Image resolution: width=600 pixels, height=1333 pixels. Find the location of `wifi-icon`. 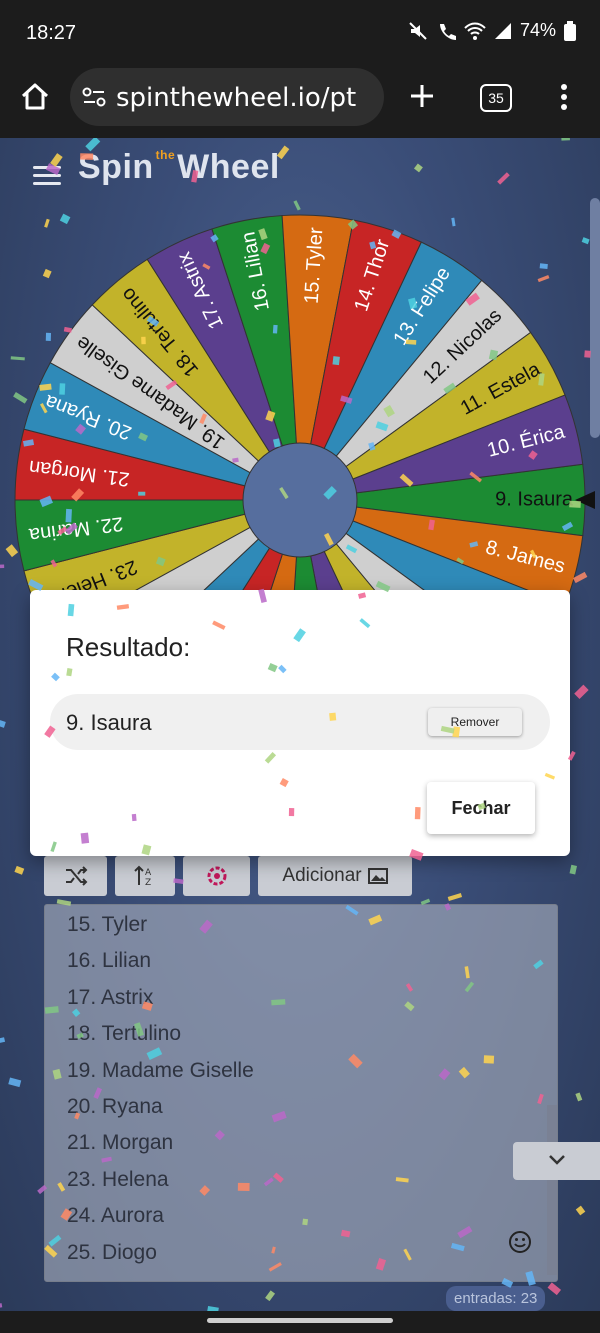

wifi-icon is located at coordinates (475, 31).